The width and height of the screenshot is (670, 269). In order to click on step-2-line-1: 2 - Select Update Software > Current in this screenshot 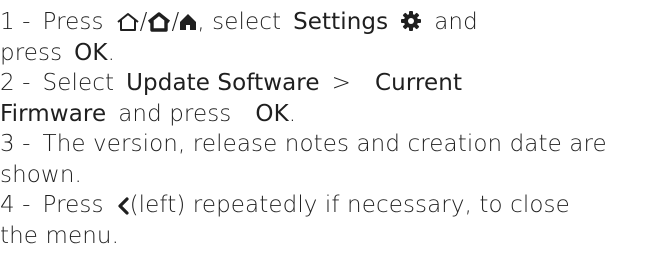, I will do `click(335, 83)`.